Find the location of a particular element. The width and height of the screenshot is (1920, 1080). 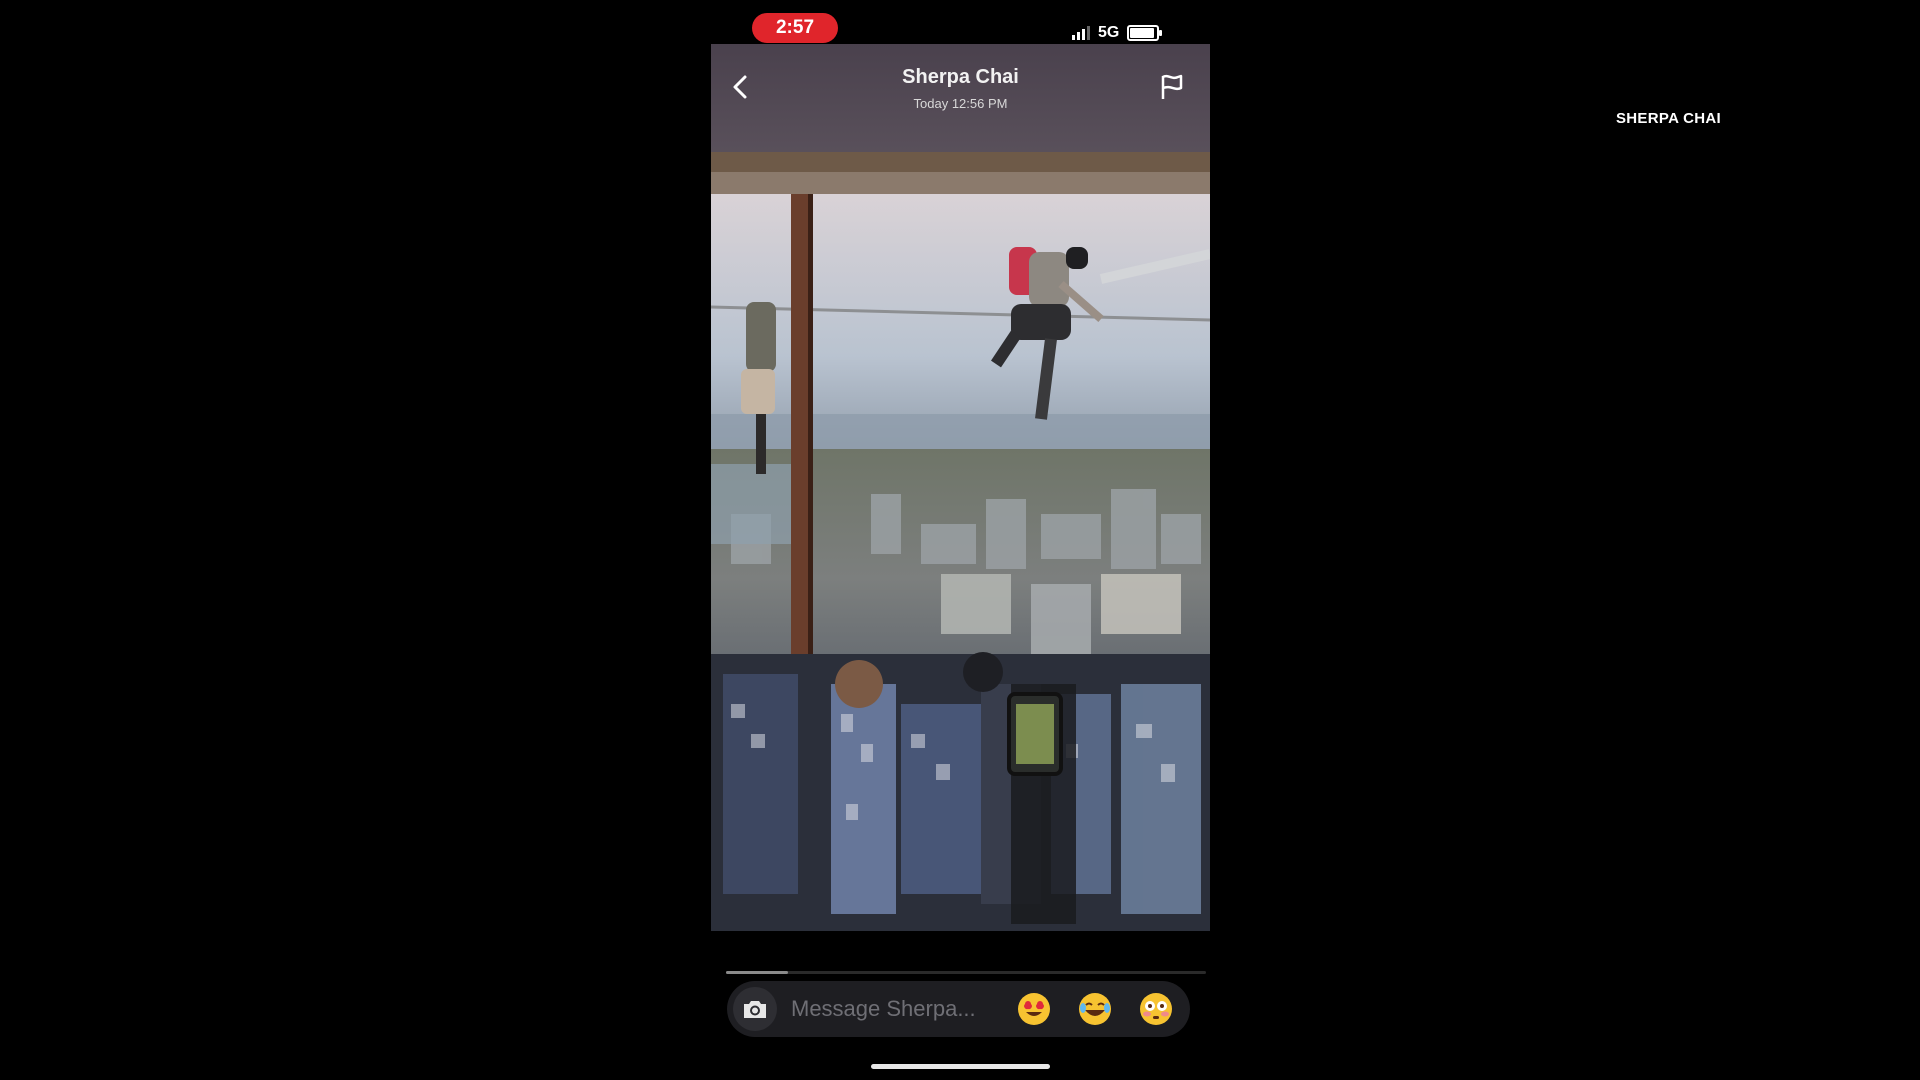

camera-button is located at coordinates (755, 1009).